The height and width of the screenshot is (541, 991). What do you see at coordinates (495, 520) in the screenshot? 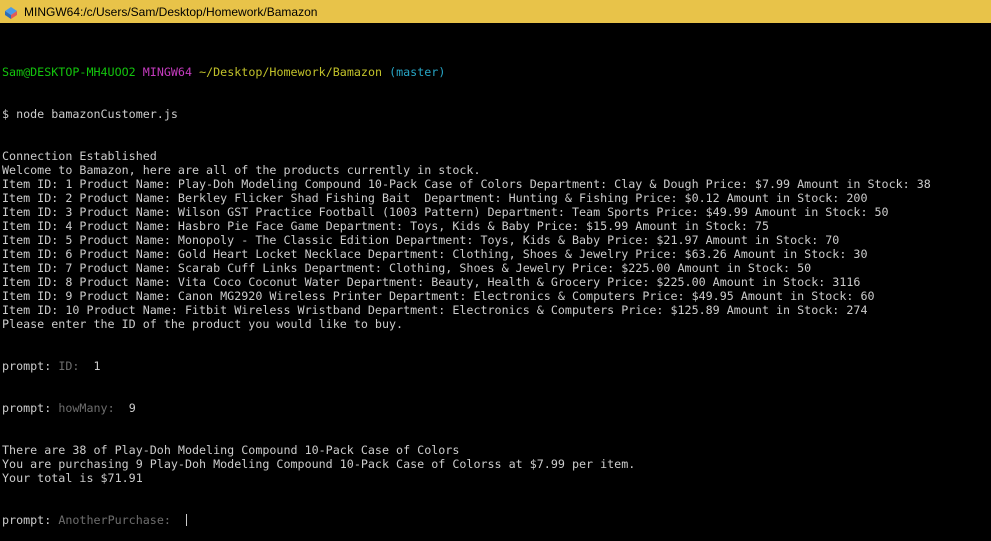
I see `prompt-another-purchase-line: prompt: AnotherPurchase:` at bounding box center [495, 520].